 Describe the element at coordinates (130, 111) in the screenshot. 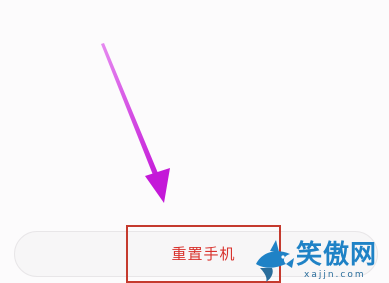

I see `arrow-shaft` at that location.